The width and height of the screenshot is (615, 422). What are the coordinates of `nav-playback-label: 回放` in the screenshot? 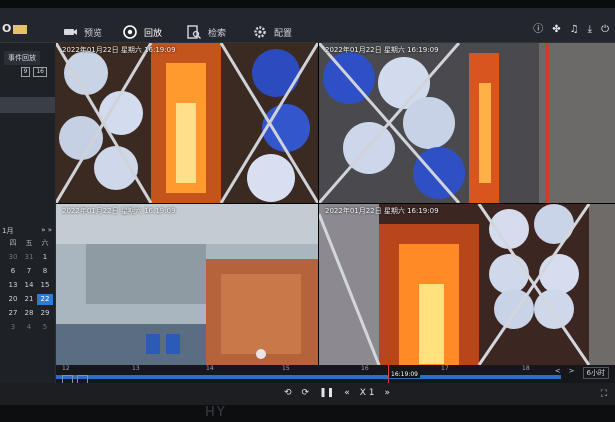 It's located at (153, 33).